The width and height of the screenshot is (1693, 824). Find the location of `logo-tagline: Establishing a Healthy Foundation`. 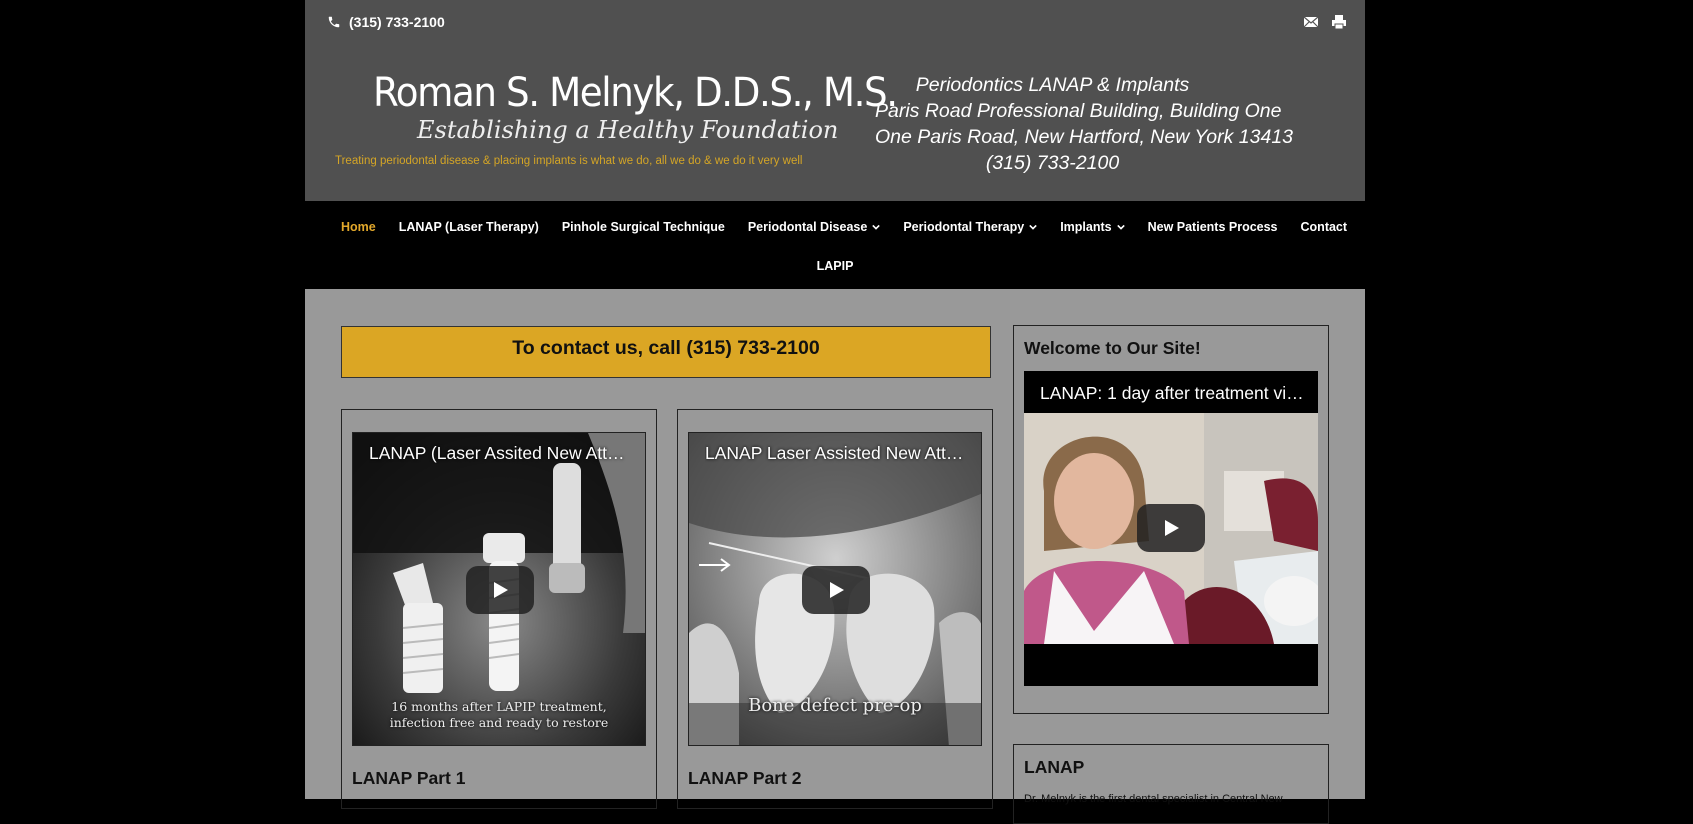

logo-tagline: Establishing a Healthy Foundation is located at coordinates (628, 130).